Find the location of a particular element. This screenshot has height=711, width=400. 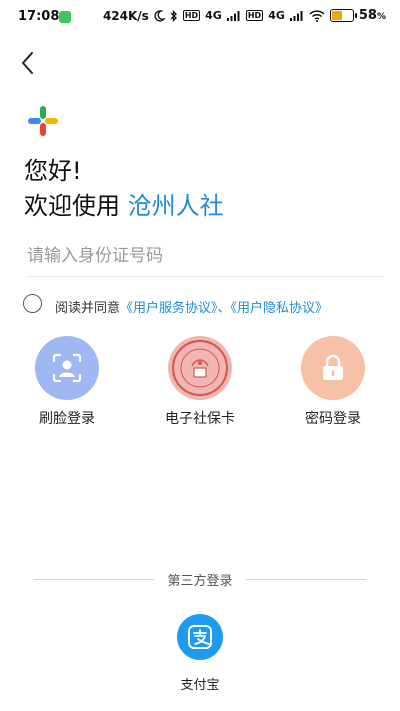

network-type-2: 4G is located at coordinates (276, 15).